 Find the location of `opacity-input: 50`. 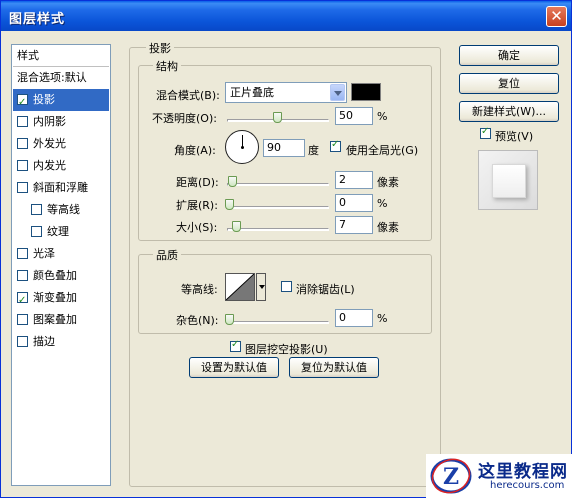

opacity-input: 50 is located at coordinates (354, 116).